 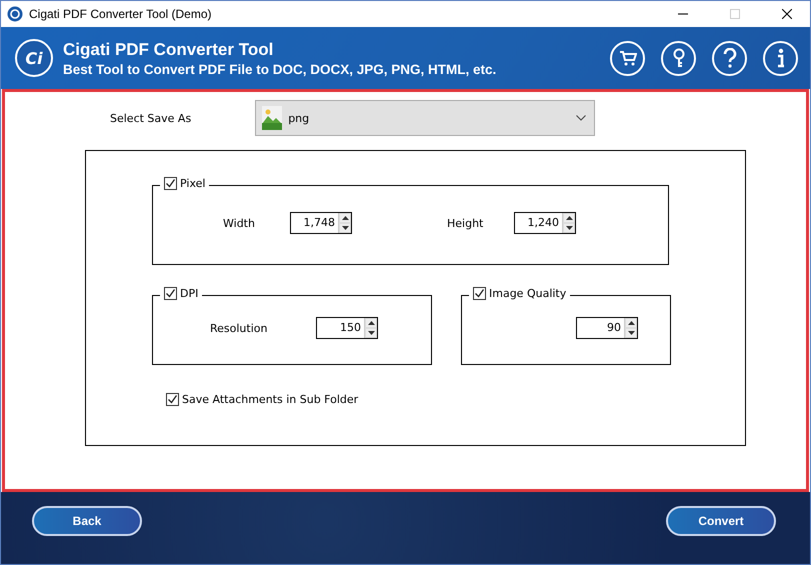 What do you see at coordinates (121, 14) in the screenshot?
I see `window-title: Cigati PDF Converter Tool (Demo)` at bounding box center [121, 14].